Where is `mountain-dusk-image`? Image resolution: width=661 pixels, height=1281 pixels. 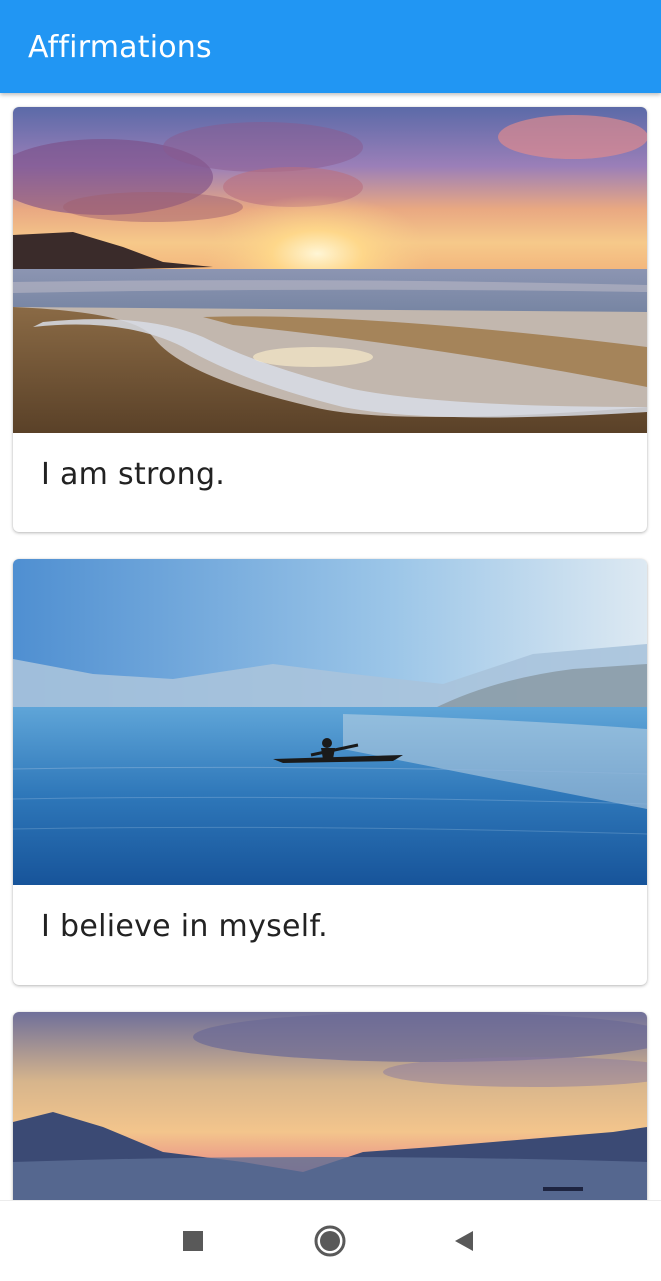 mountain-dusk-image is located at coordinates (330, 1106).